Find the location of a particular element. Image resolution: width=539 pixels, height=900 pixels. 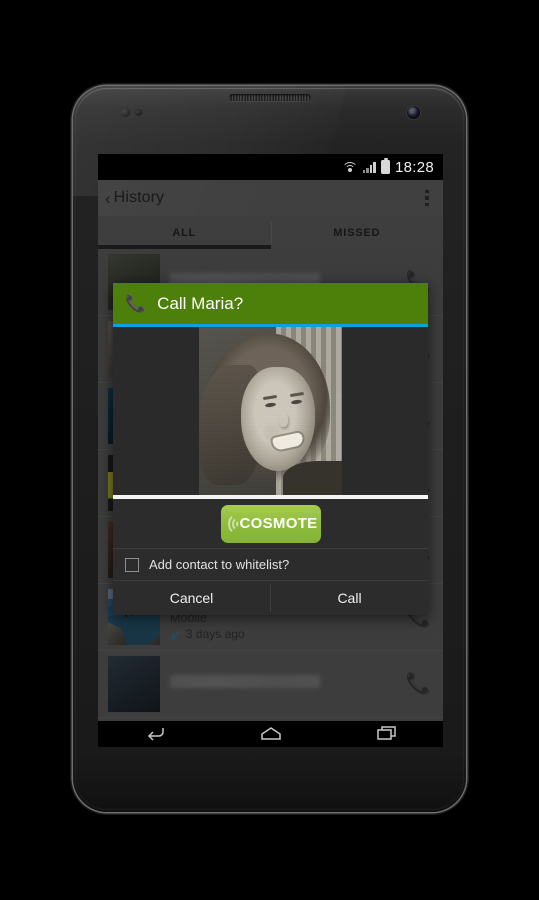

whitelist-checkbox-row: Add contact to whitelist? is located at coordinates (270, 565).